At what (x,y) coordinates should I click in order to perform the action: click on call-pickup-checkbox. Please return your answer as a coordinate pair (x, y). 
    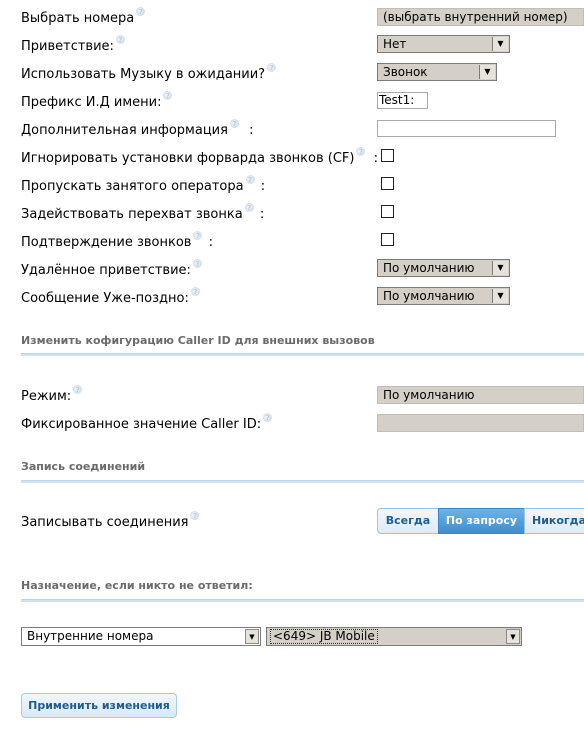
    Looking at the image, I should click on (387, 211).